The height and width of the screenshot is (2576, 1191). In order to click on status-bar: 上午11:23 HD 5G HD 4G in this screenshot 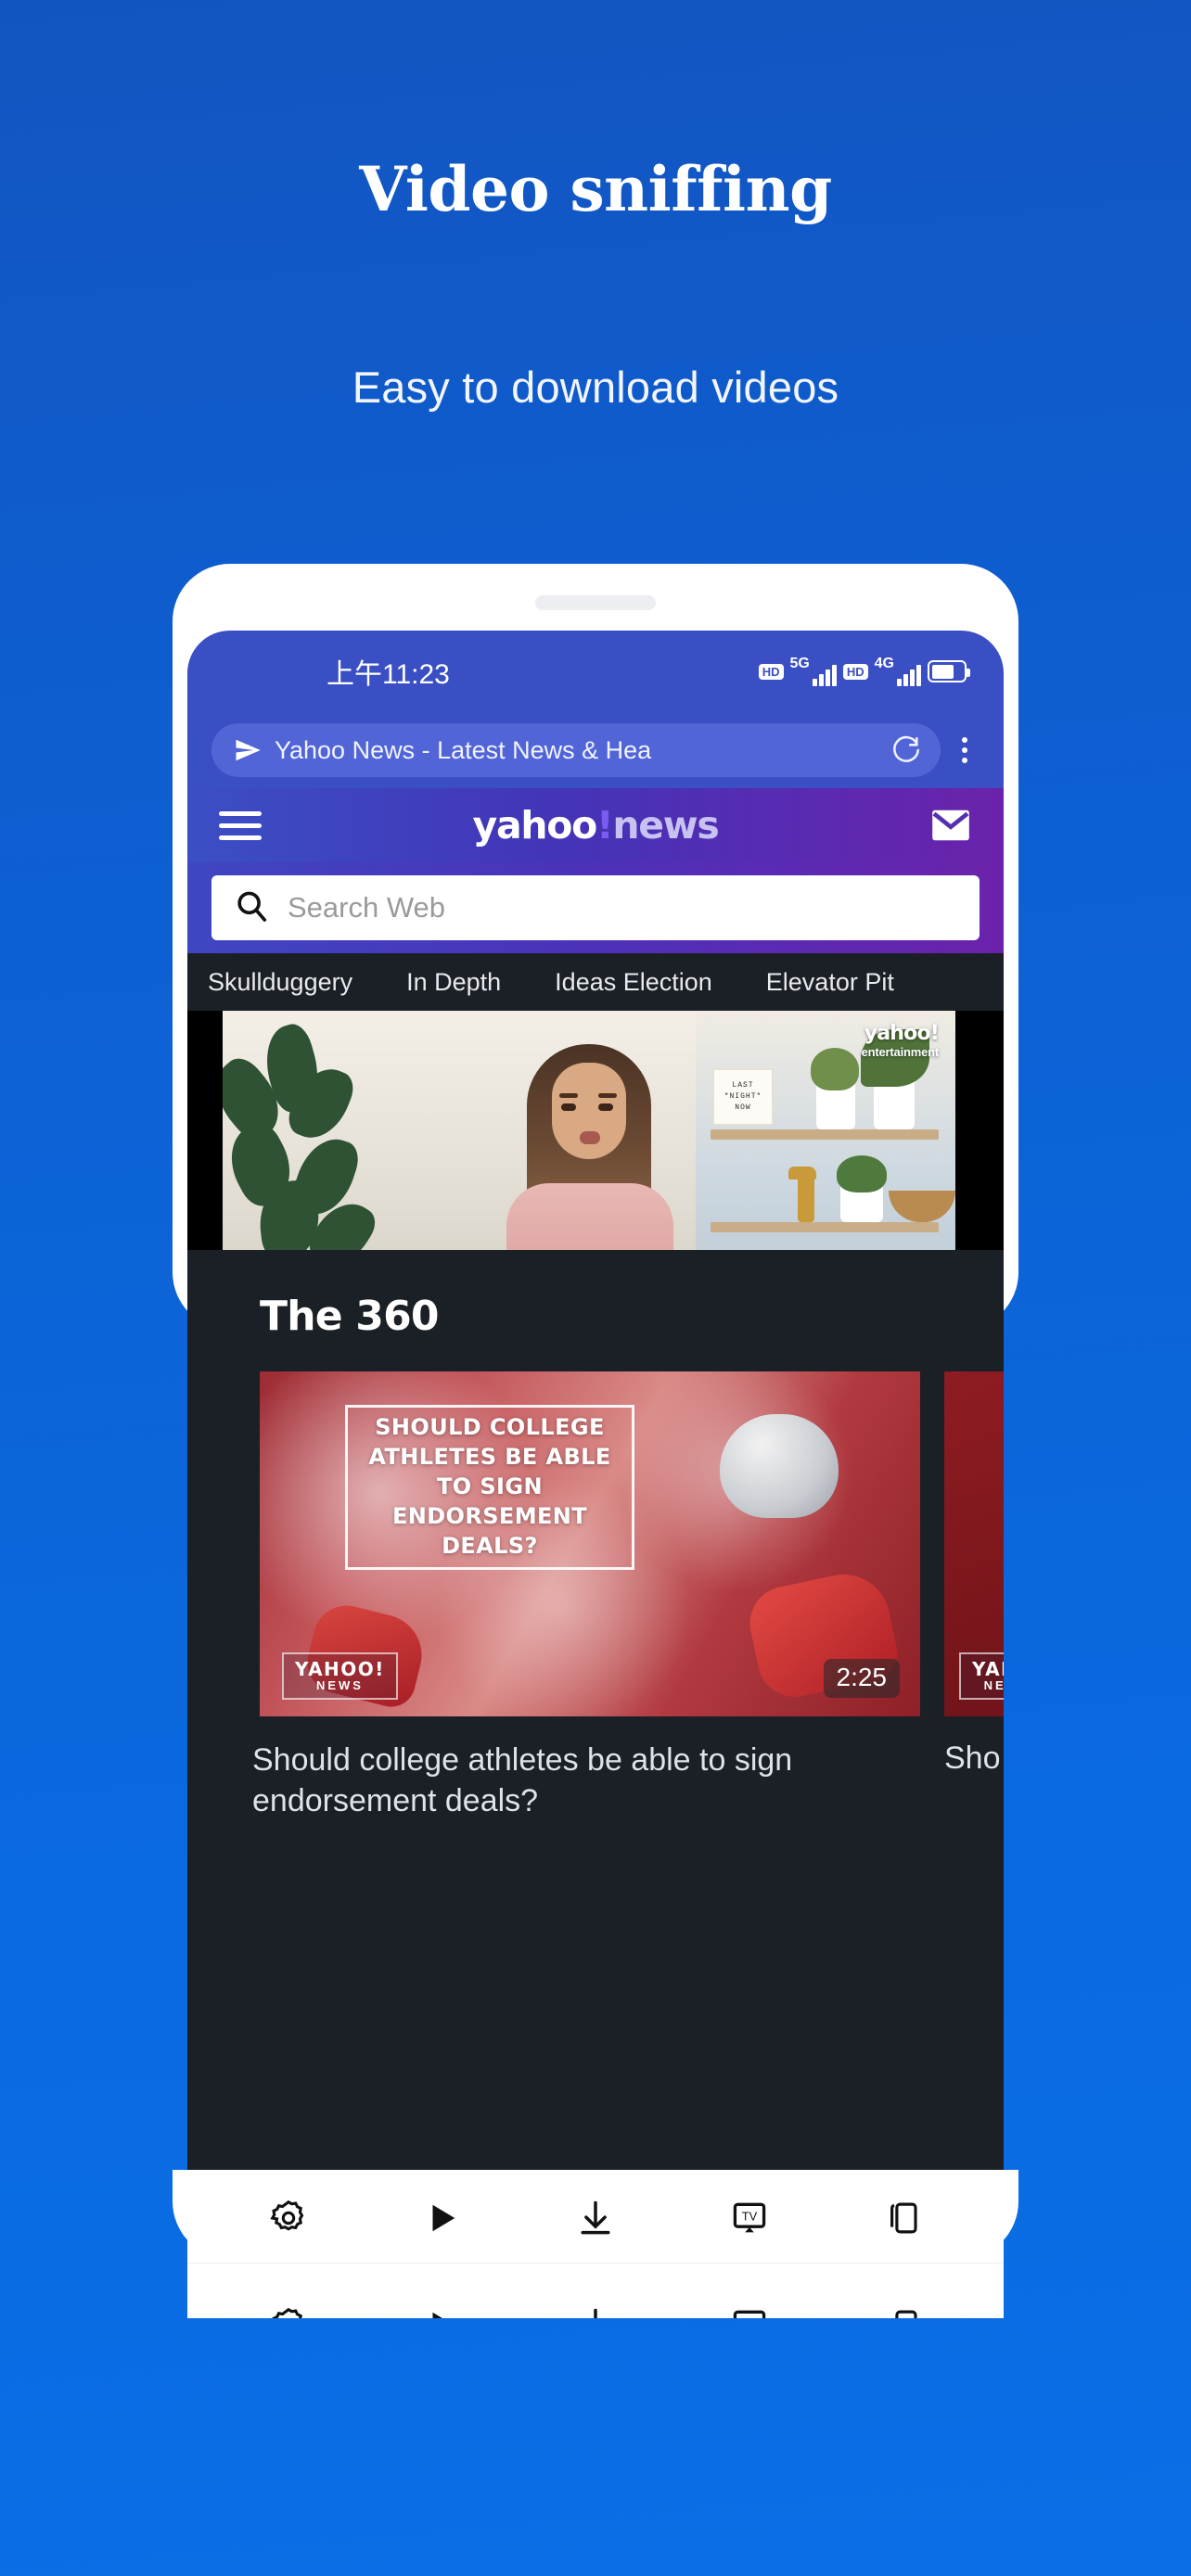, I will do `click(595, 672)`.